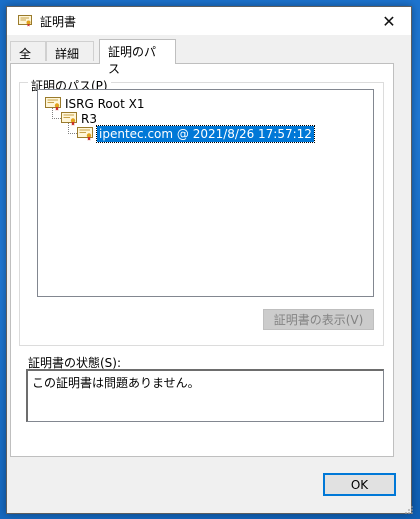 The height and width of the screenshot is (519, 420). I want to click on tree-node-intermediate: R3, so click(79, 119).